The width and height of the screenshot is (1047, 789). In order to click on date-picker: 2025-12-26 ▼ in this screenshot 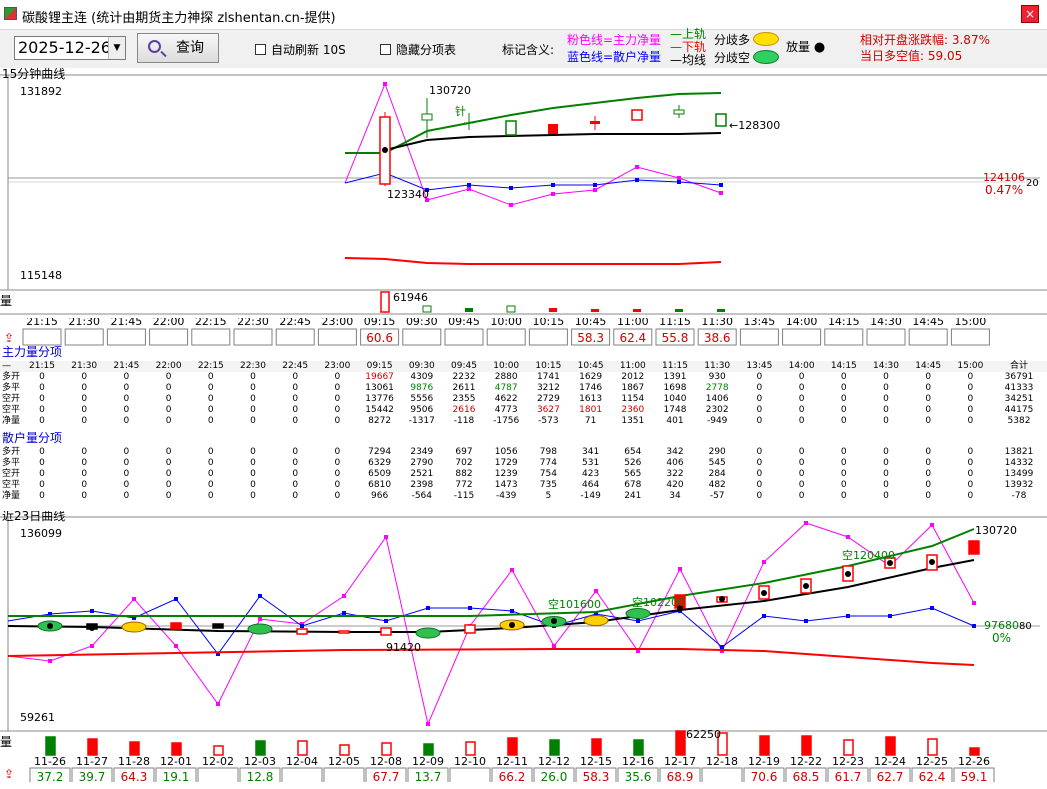, I will do `click(70, 48)`.